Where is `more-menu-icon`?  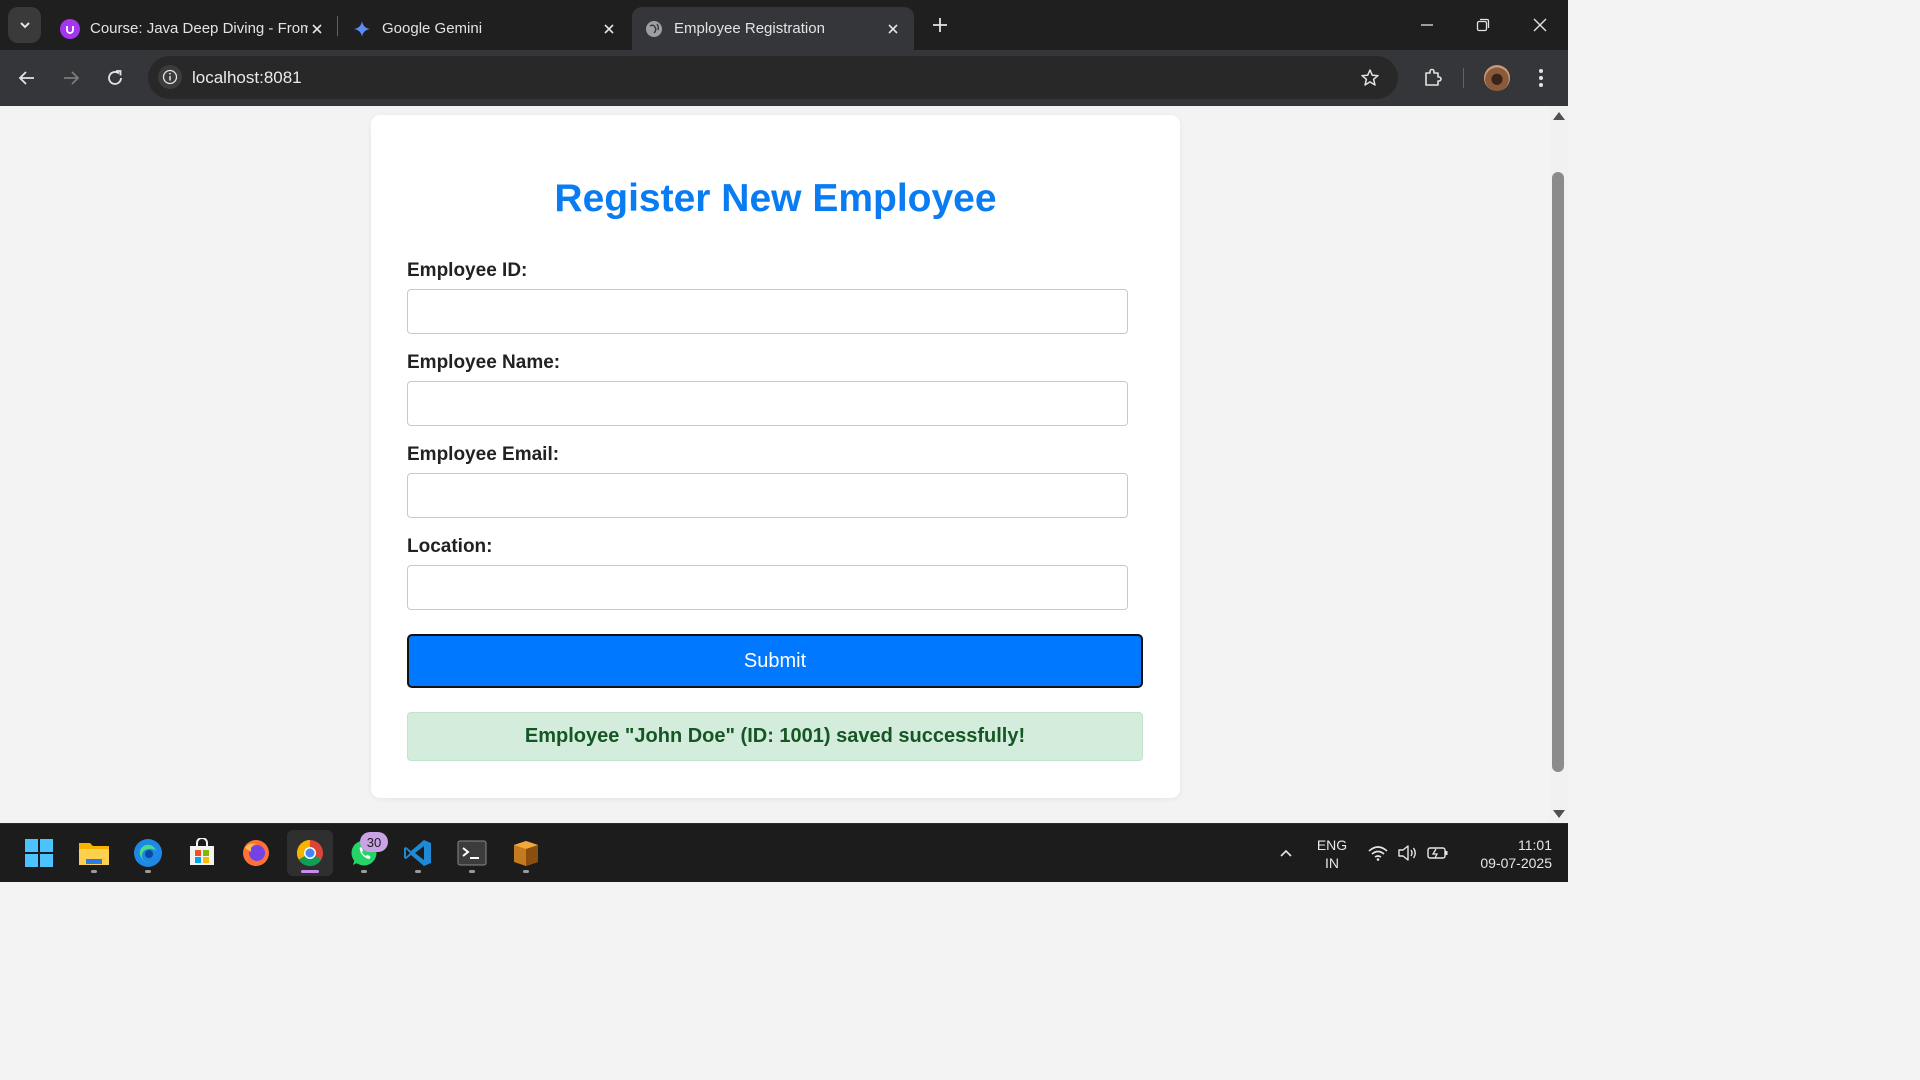
more-menu-icon is located at coordinates (1541, 78).